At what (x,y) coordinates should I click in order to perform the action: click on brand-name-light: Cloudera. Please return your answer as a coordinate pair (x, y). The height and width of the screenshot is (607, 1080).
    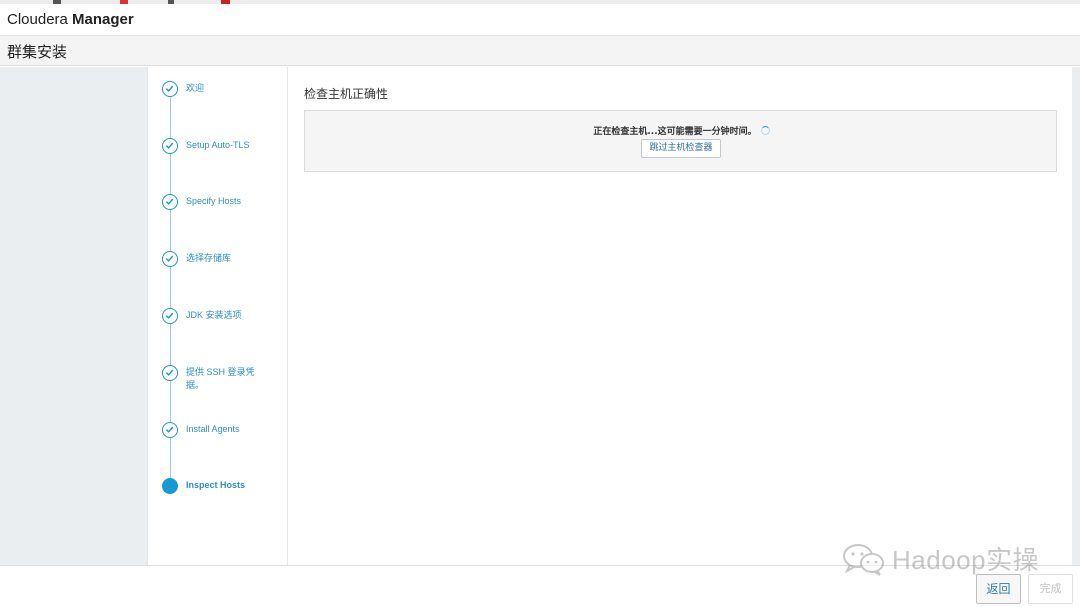
    Looking at the image, I should click on (40, 19).